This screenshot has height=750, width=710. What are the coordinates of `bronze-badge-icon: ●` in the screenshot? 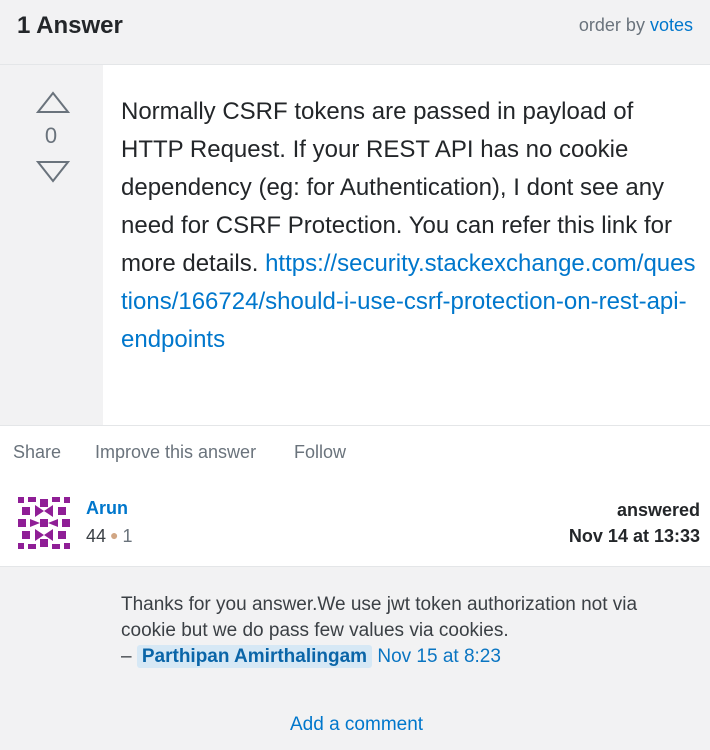 It's located at (114, 535).